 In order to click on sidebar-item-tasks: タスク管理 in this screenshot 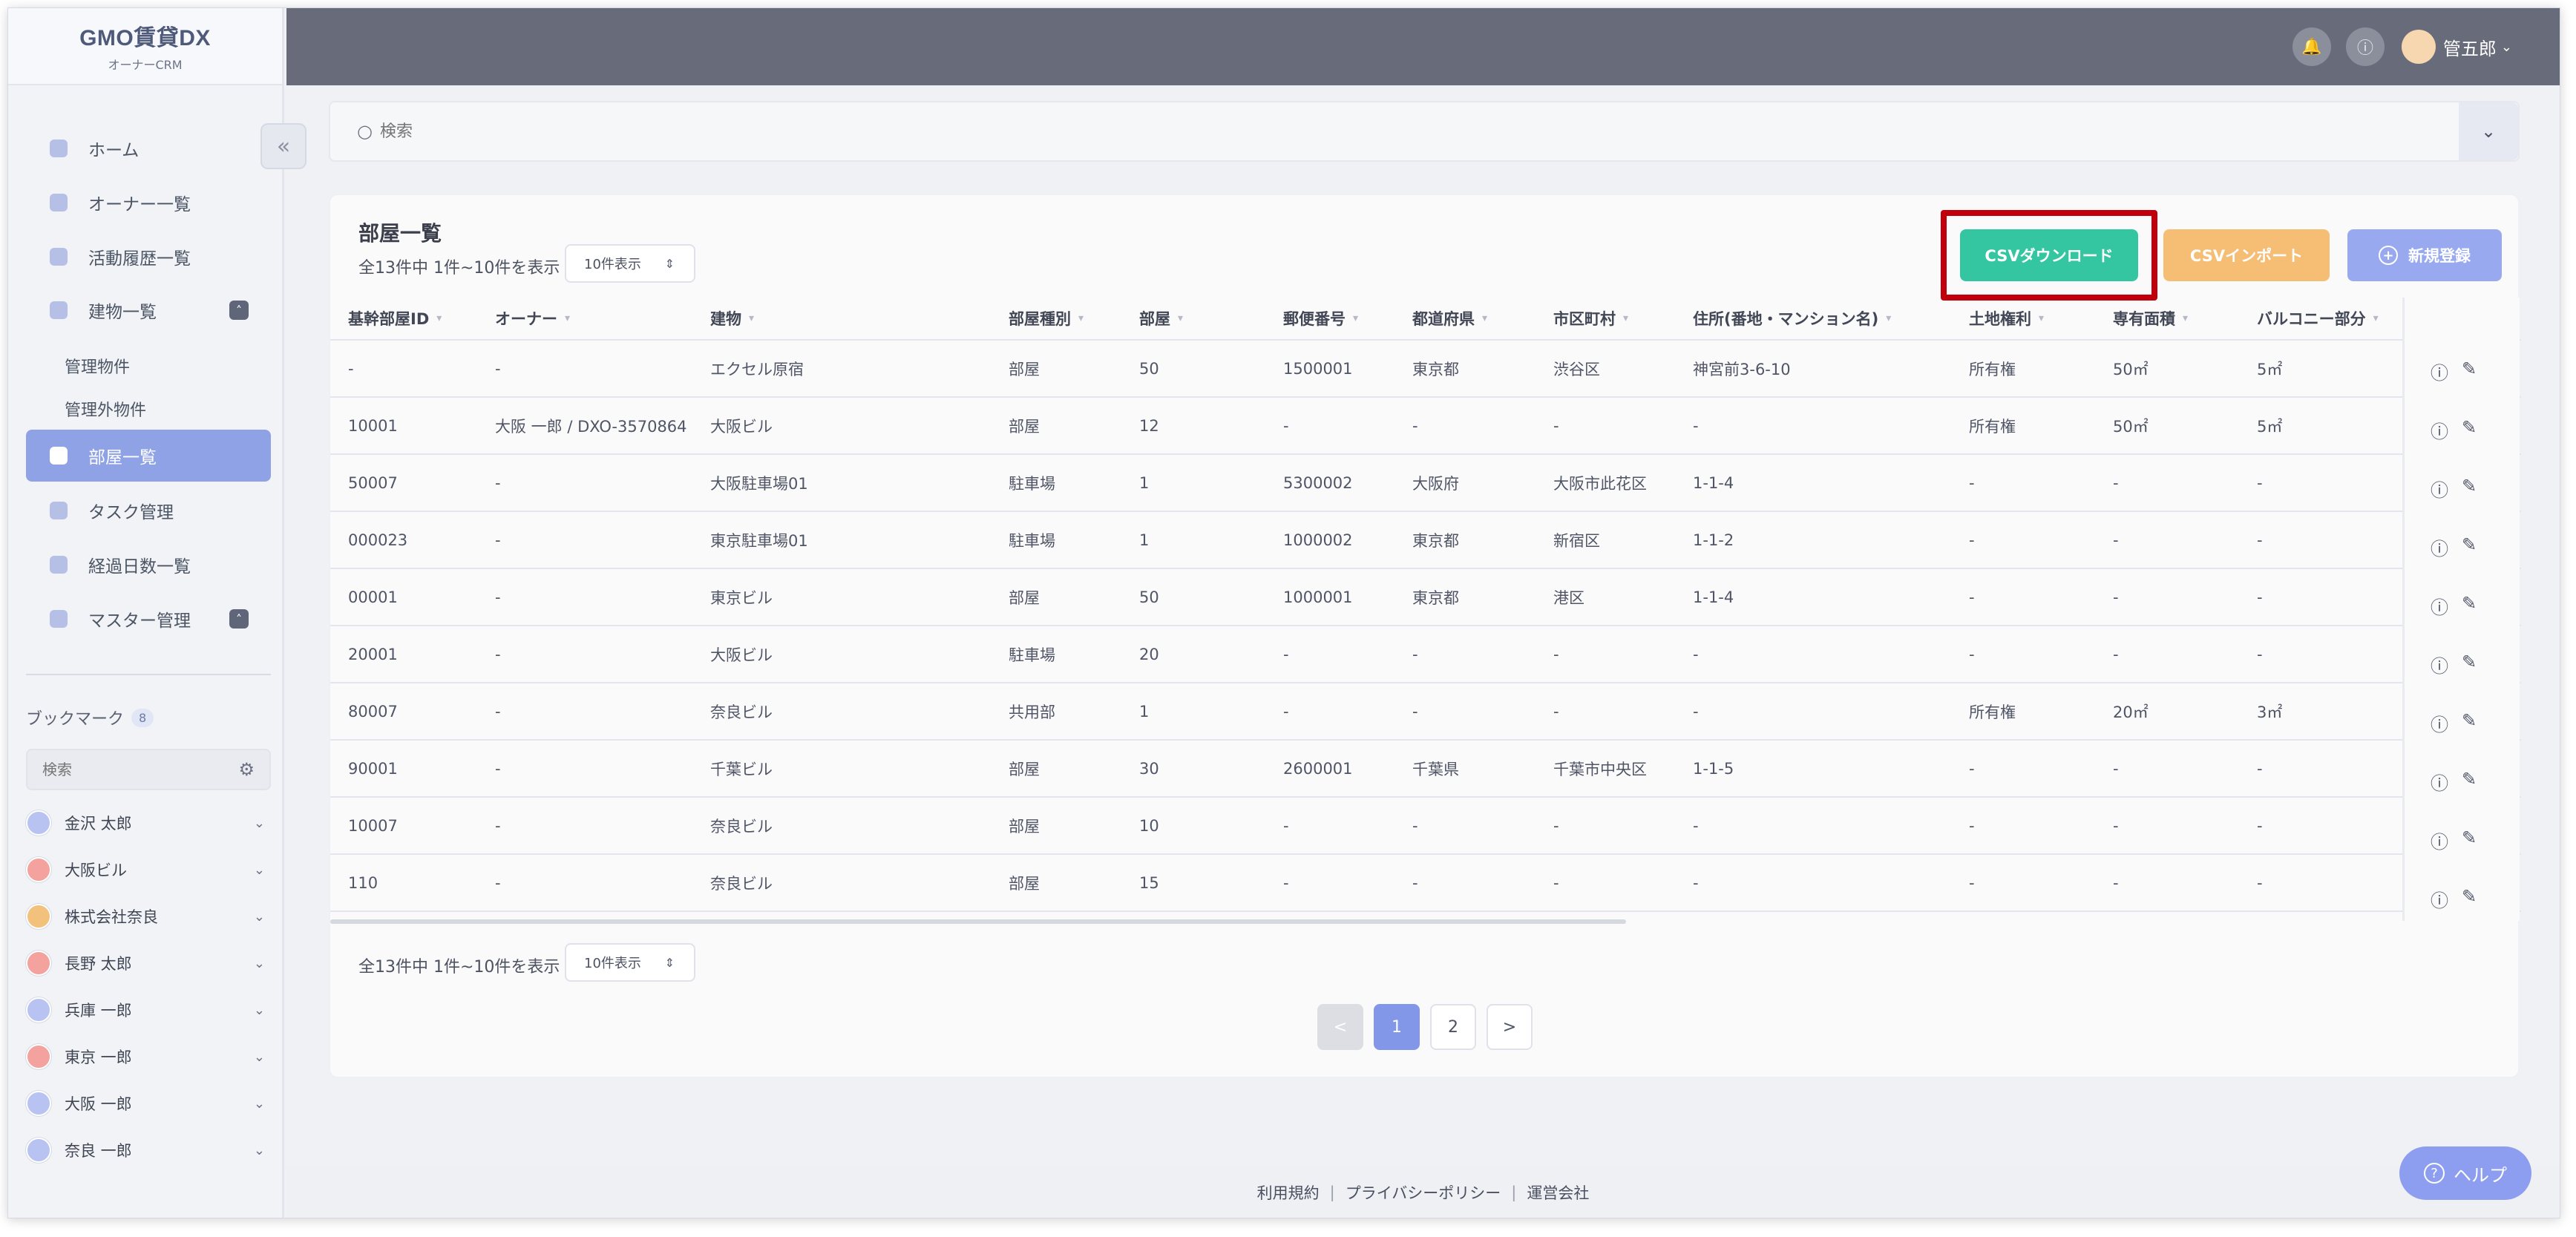, I will do `click(148, 511)`.